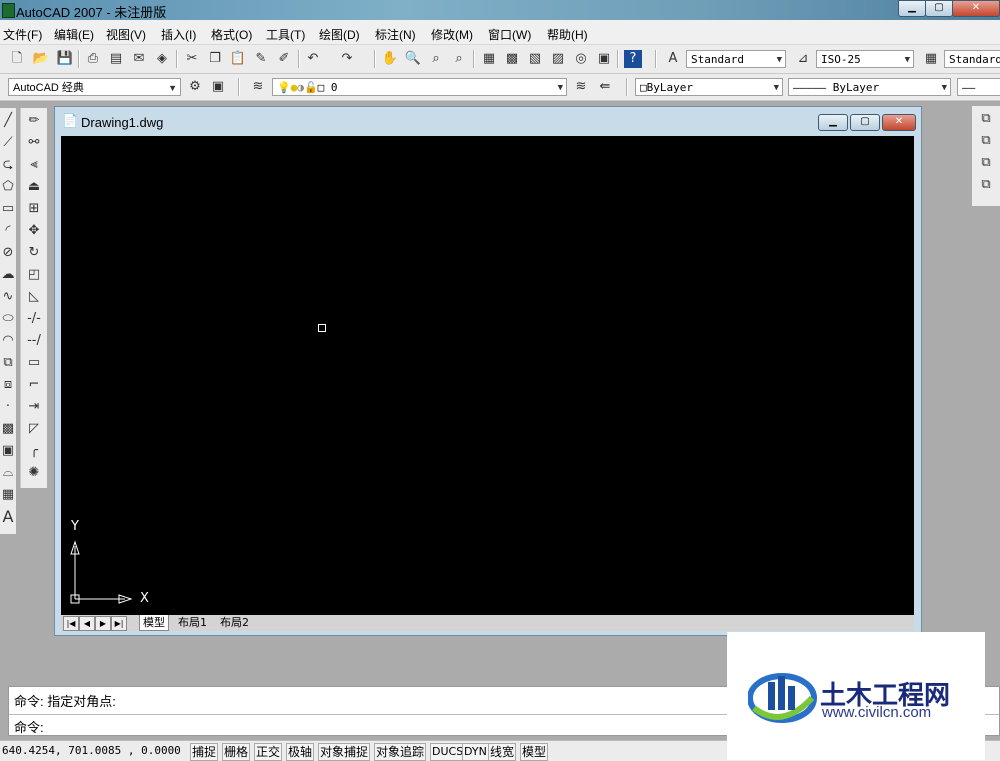 Image resolution: width=1000 pixels, height=761 pixels. Describe the element at coordinates (103, 623) in the screenshot. I see `next-tab-icon: ▶` at that location.